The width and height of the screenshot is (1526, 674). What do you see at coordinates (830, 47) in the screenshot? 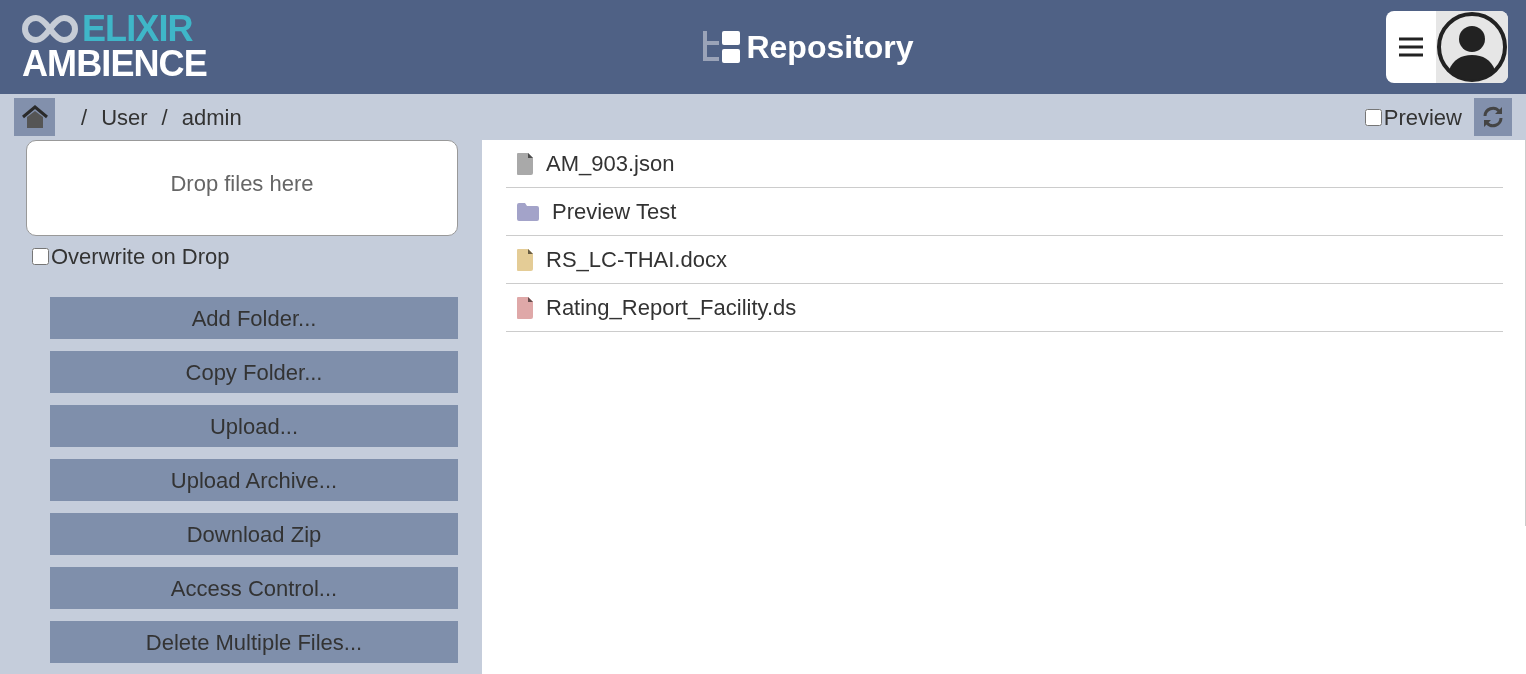
I see `page-title: Repository` at bounding box center [830, 47].